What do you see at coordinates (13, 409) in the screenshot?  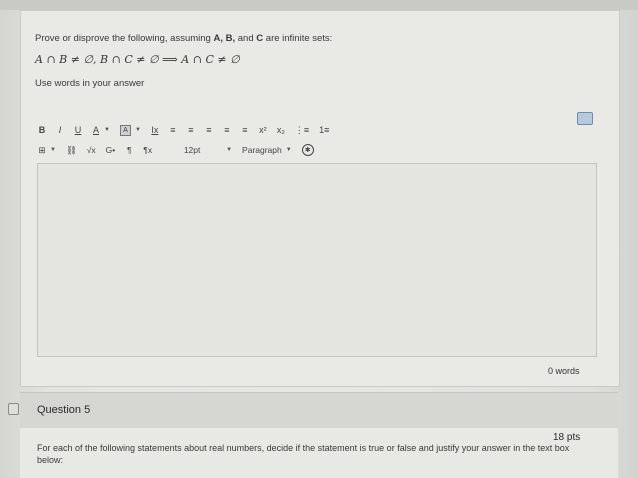 I see `flag-question-icon` at bounding box center [13, 409].